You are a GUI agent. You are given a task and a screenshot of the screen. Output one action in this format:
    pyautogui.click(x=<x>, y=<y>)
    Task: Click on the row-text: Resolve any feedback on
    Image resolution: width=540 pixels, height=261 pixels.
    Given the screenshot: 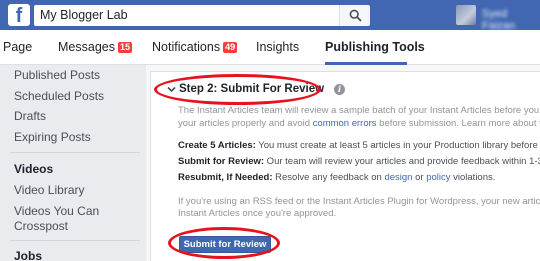 What is the action you would take?
    pyautogui.click(x=328, y=177)
    